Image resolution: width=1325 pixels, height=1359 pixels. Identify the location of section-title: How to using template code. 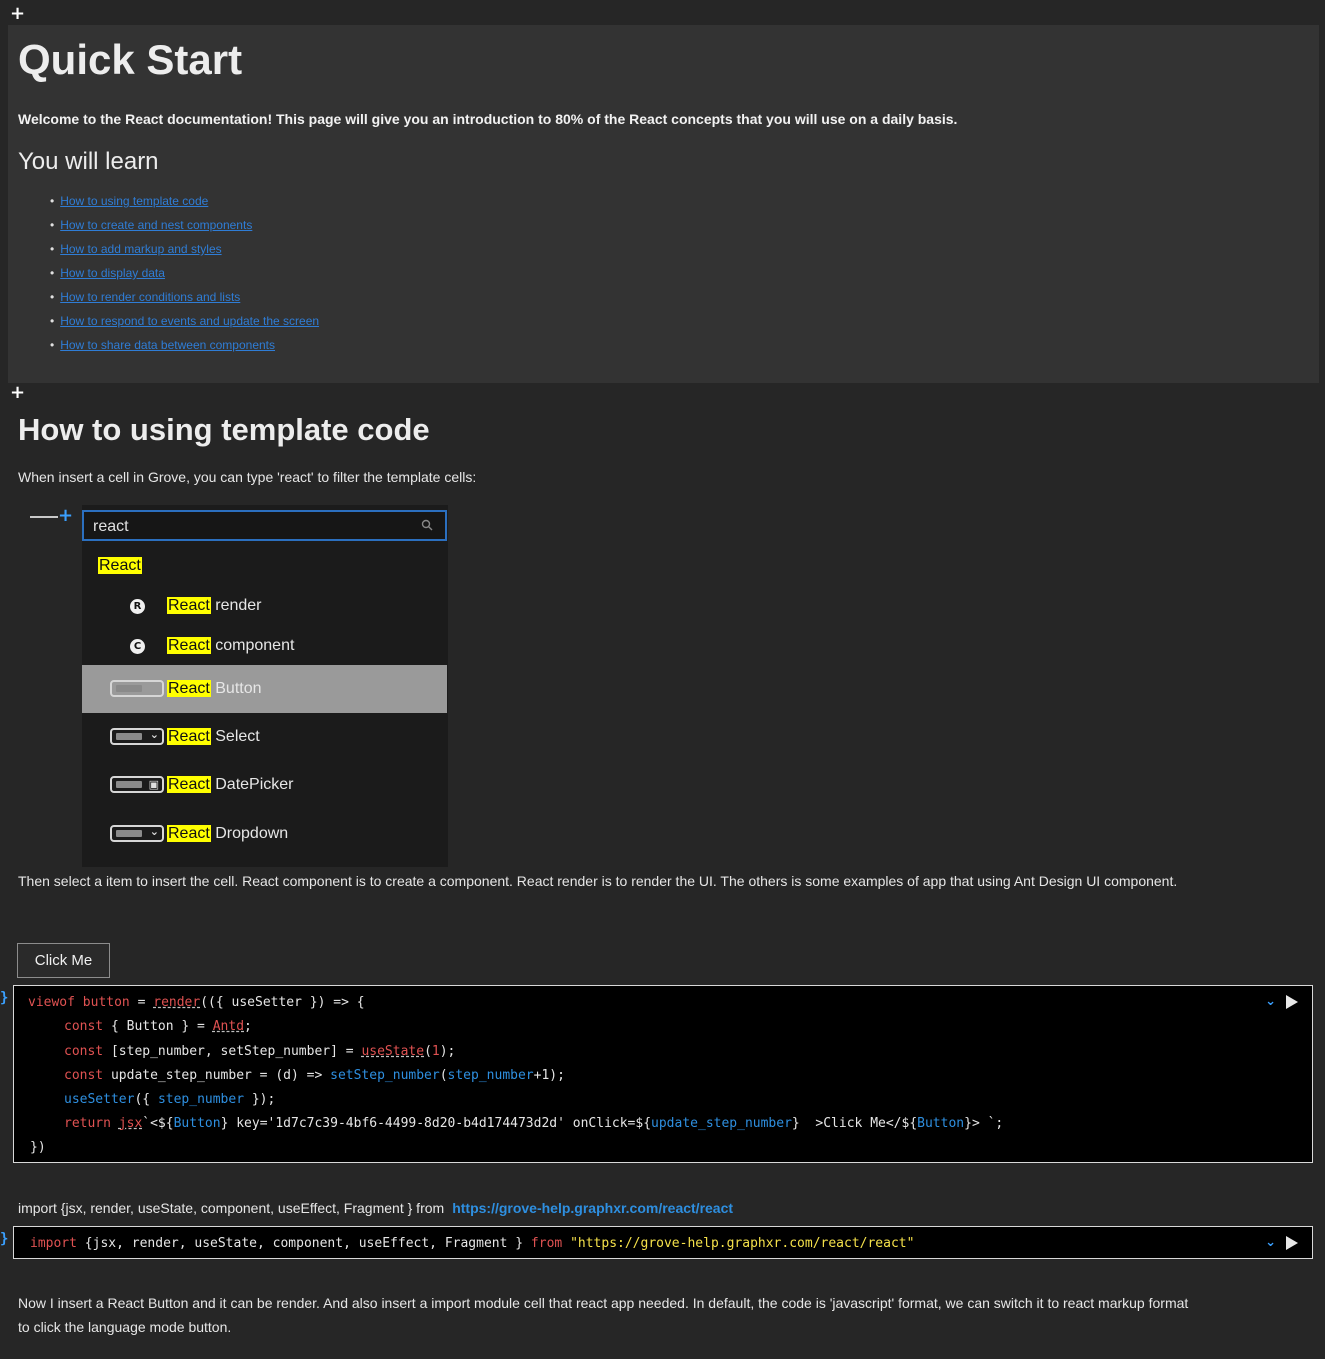
(224, 429).